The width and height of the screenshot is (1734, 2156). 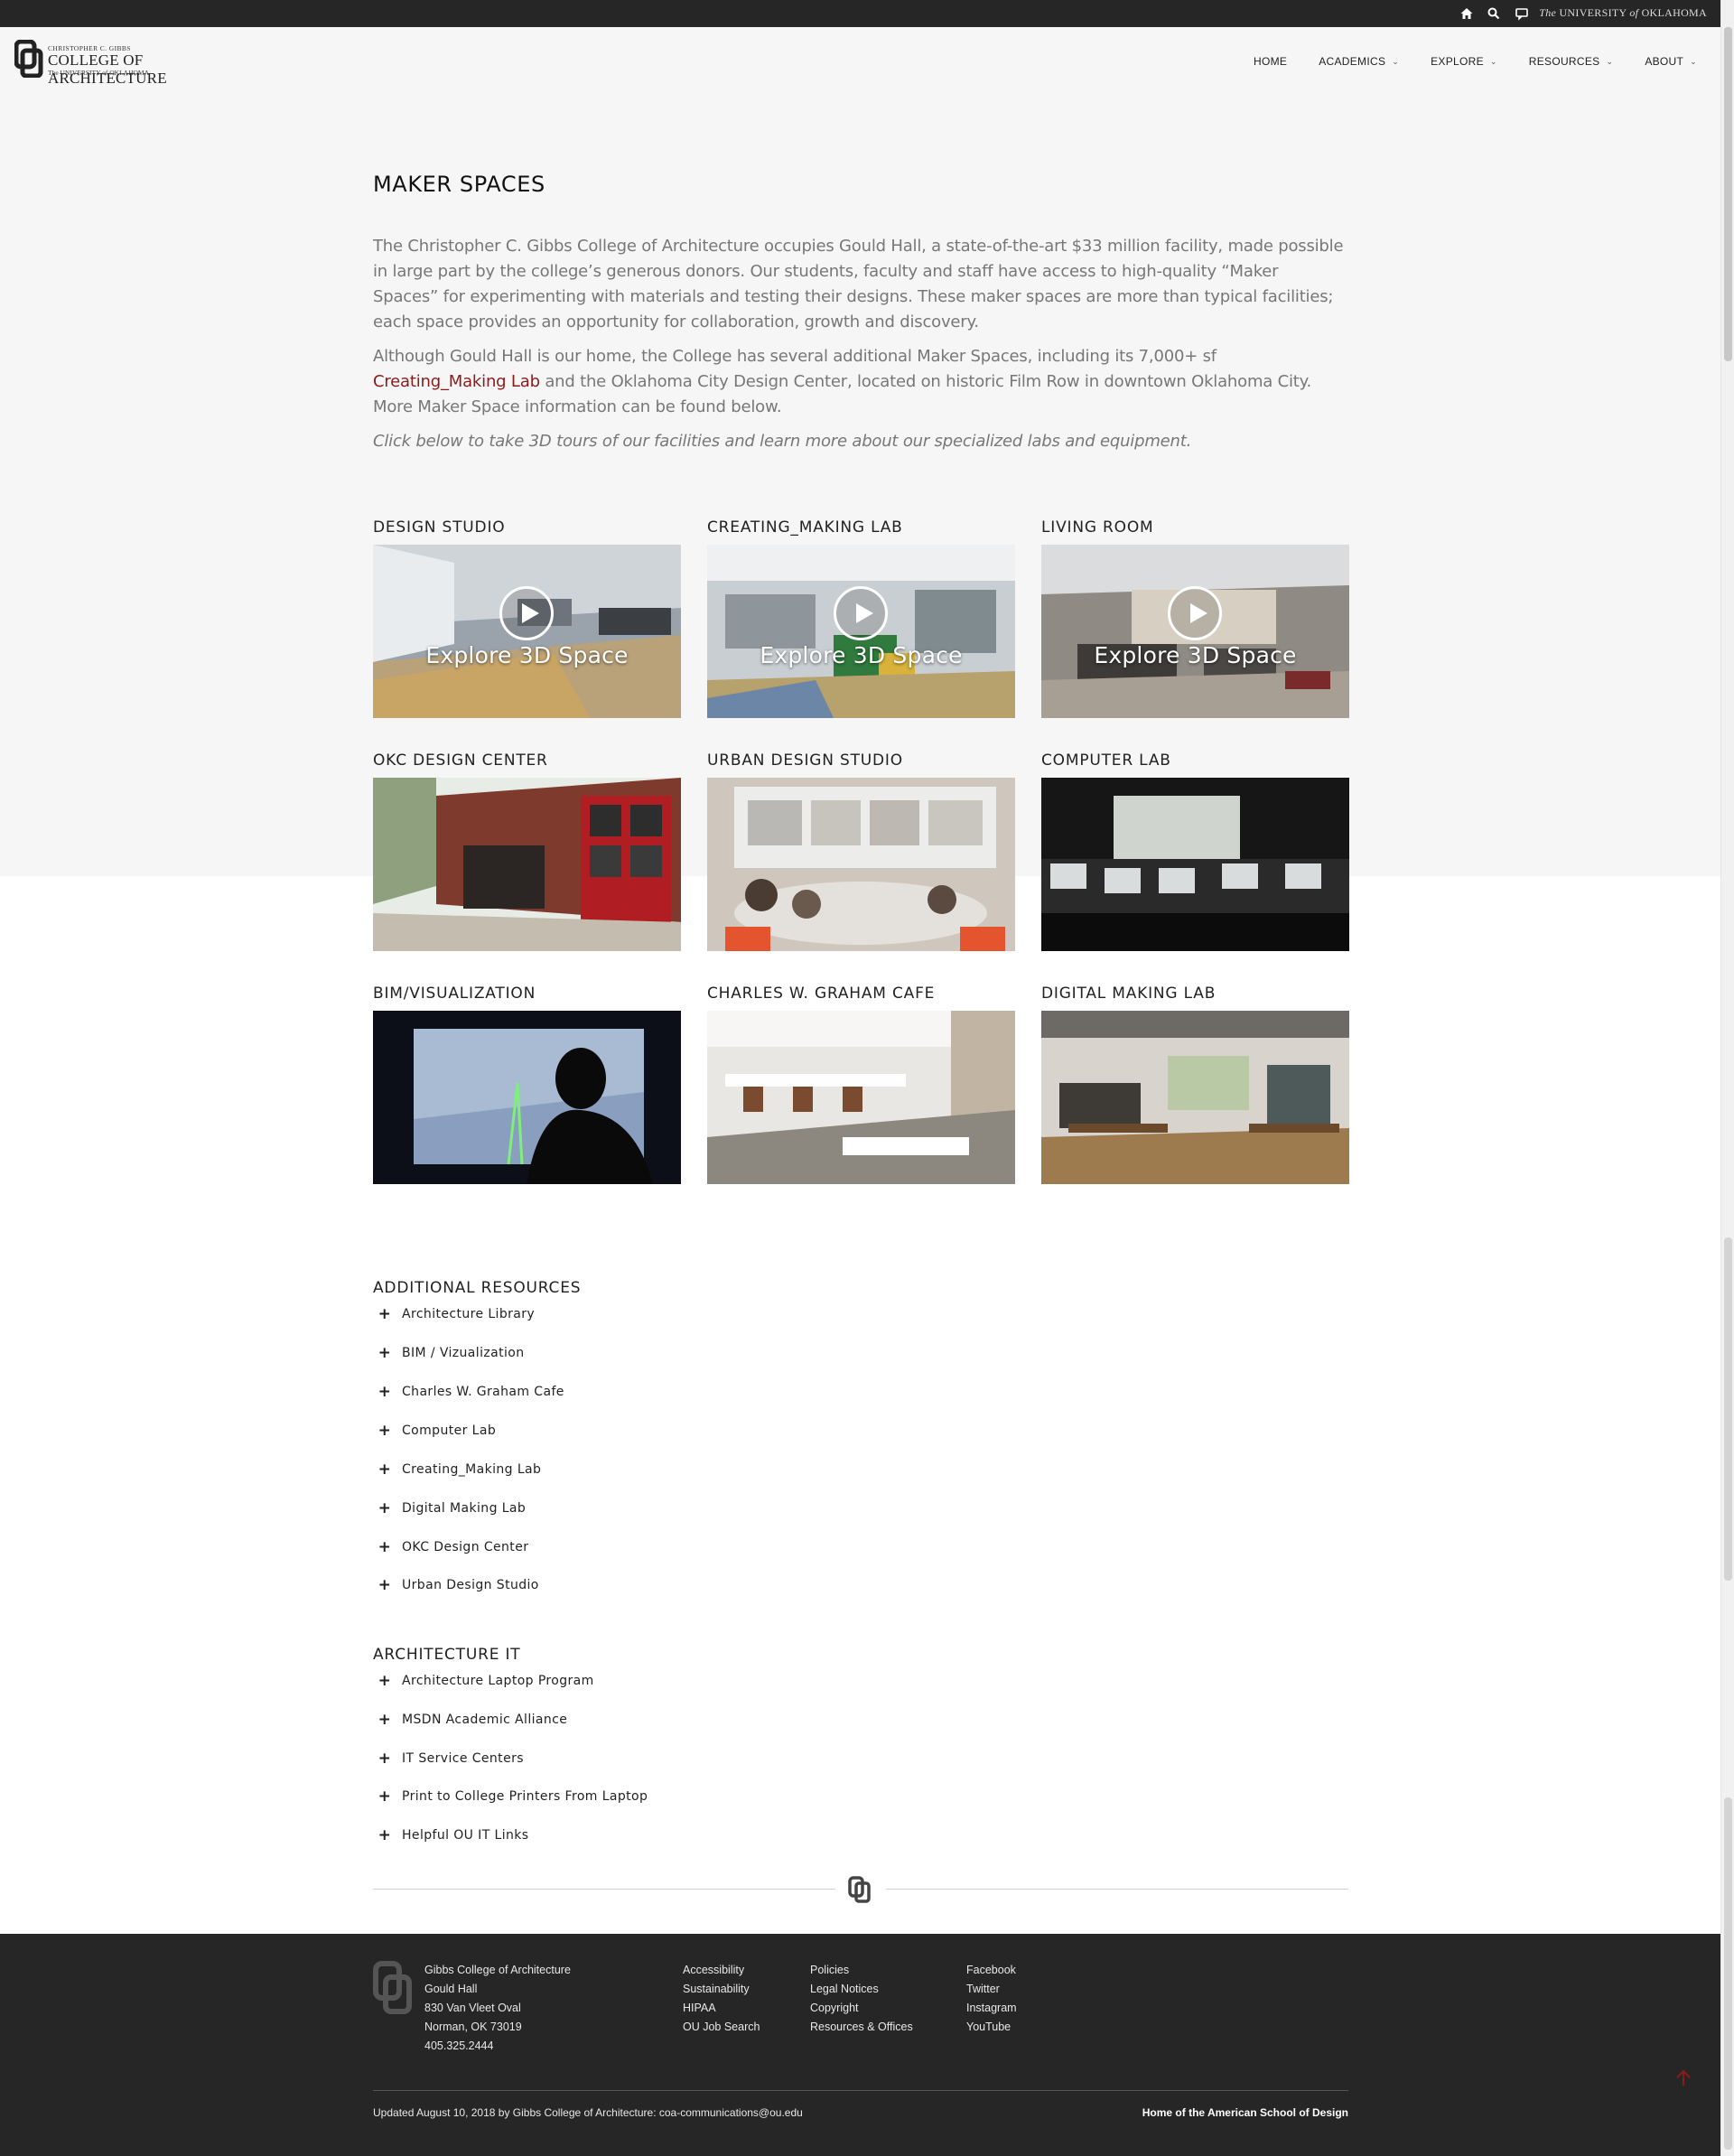 I want to click on resource-creating-making-lab: + Creating_Making Lab, so click(x=459, y=1470).